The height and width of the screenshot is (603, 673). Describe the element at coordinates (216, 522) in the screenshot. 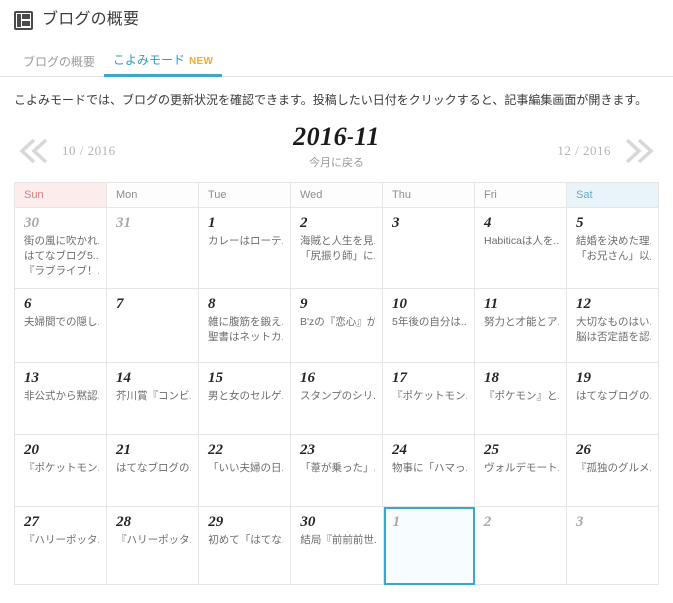

I see `day-number: 29` at that location.